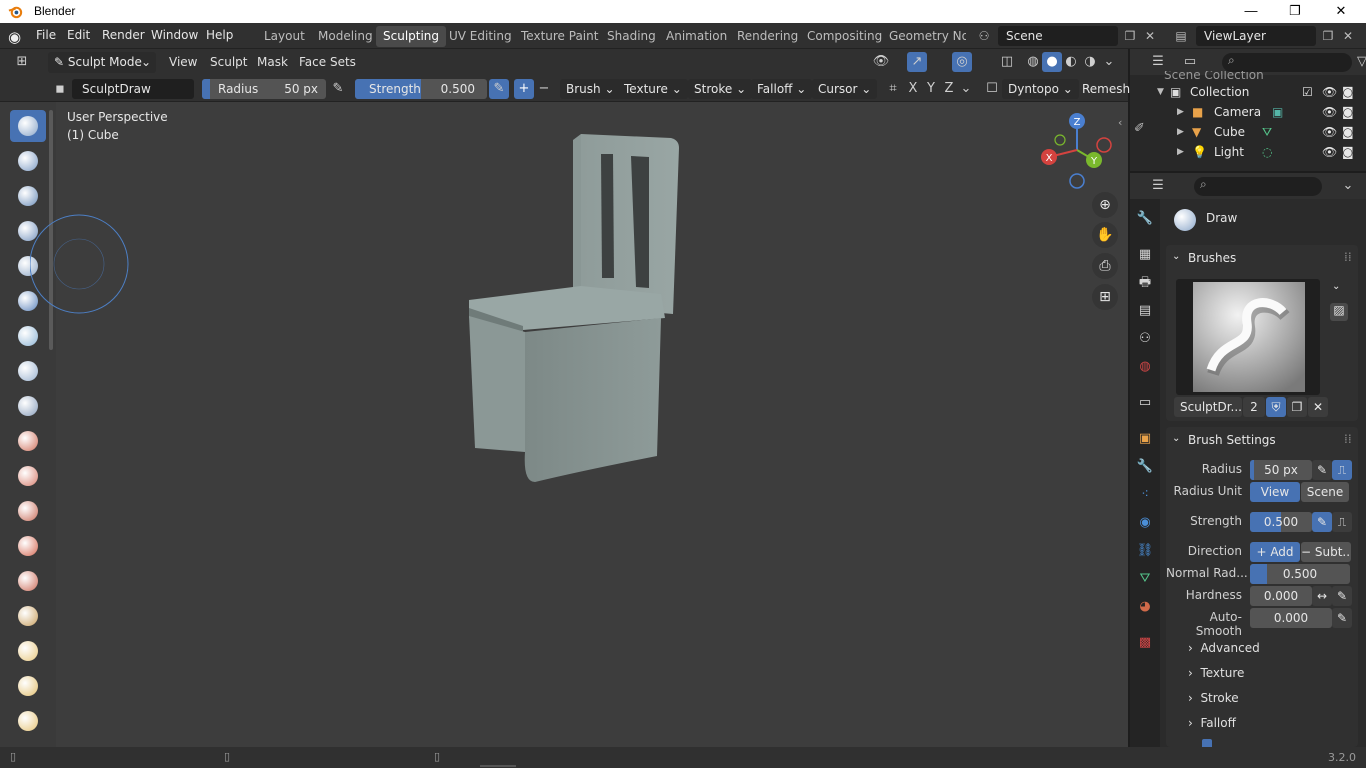 The height and width of the screenshot is (768, 1366). What do you see at coordinates (480, 36) in the screenshot?
I see `tab-uv-editing: UV Editing` at bounding box center [480, 36].